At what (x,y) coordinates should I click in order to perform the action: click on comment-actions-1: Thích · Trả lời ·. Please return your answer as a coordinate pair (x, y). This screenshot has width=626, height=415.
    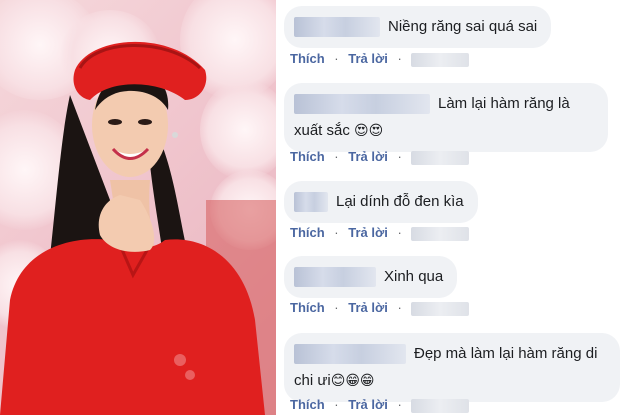
    Looking at the image, I should click on (380, 59).